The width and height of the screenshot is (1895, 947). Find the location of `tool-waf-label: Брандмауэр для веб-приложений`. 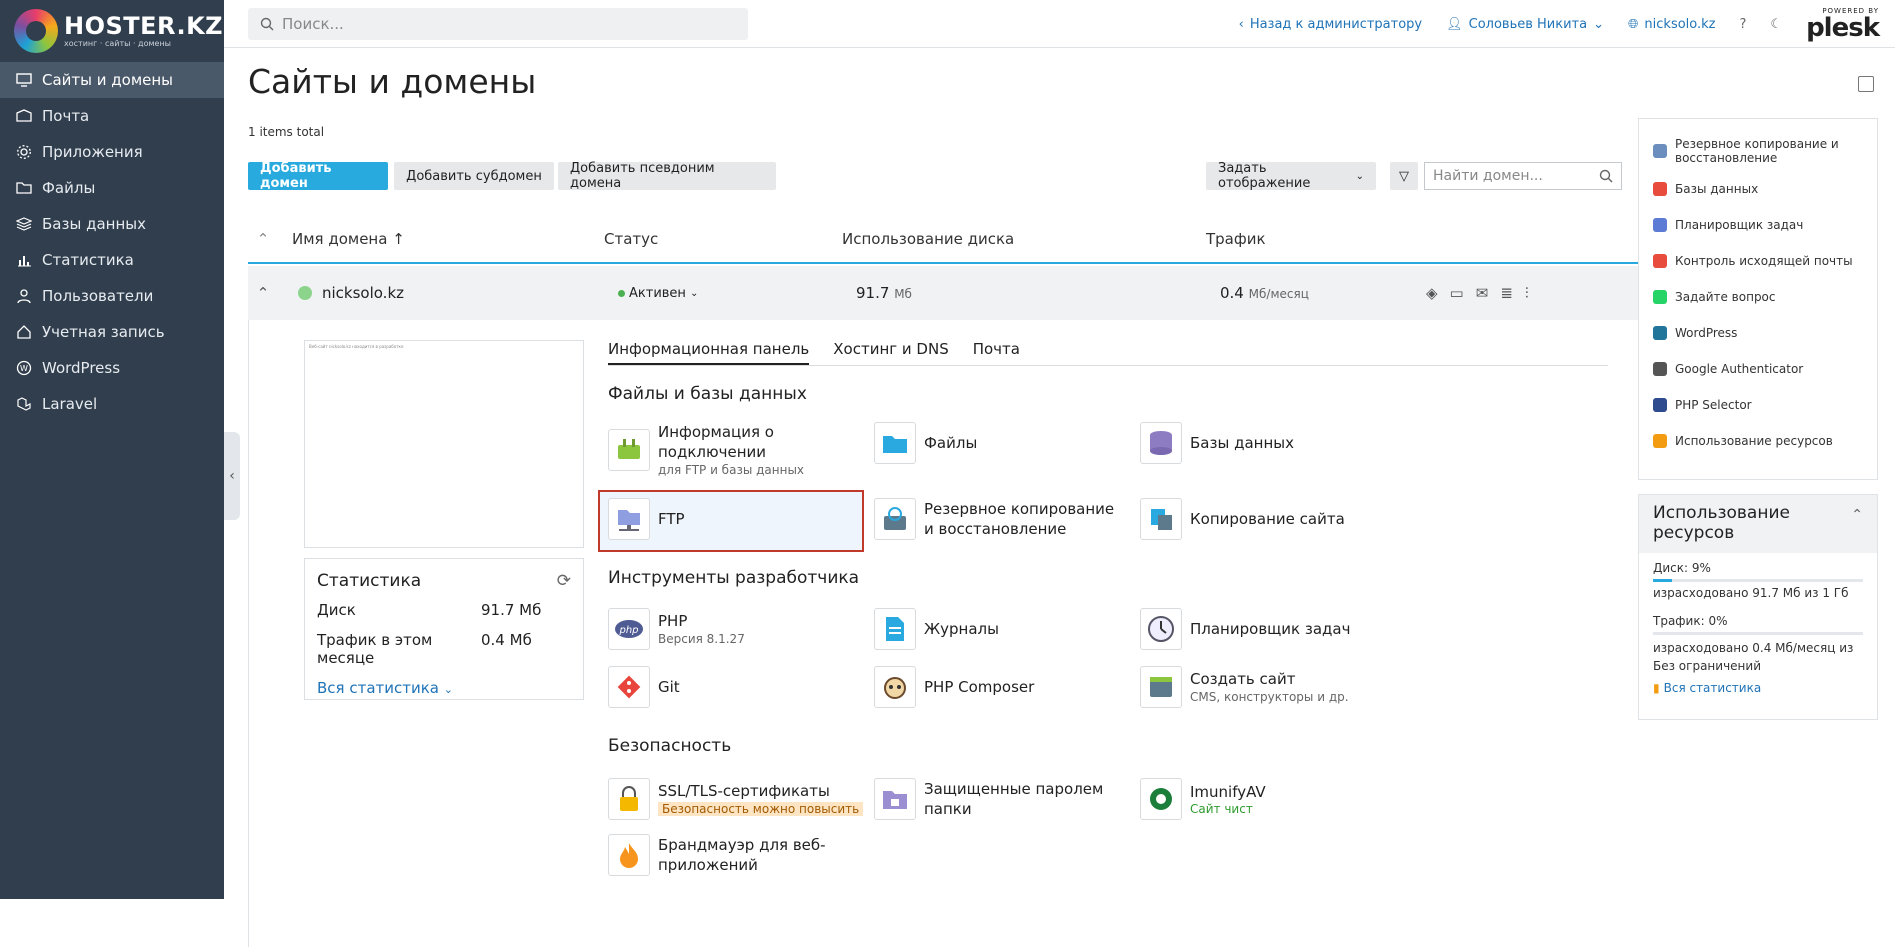

tool-waf-label: Брандмауэр для веб-приложений is located at coordinates (743, 855).